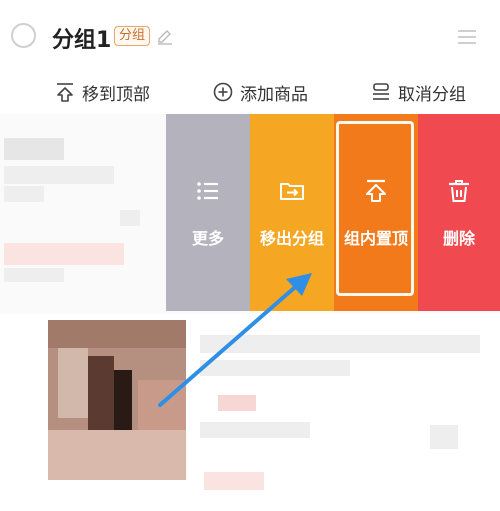 The height and width of the screenshot is (511, 500). Describe the element at coordinates (458, 238) in the screenshot. I see `delete-label: 删除` at that location.